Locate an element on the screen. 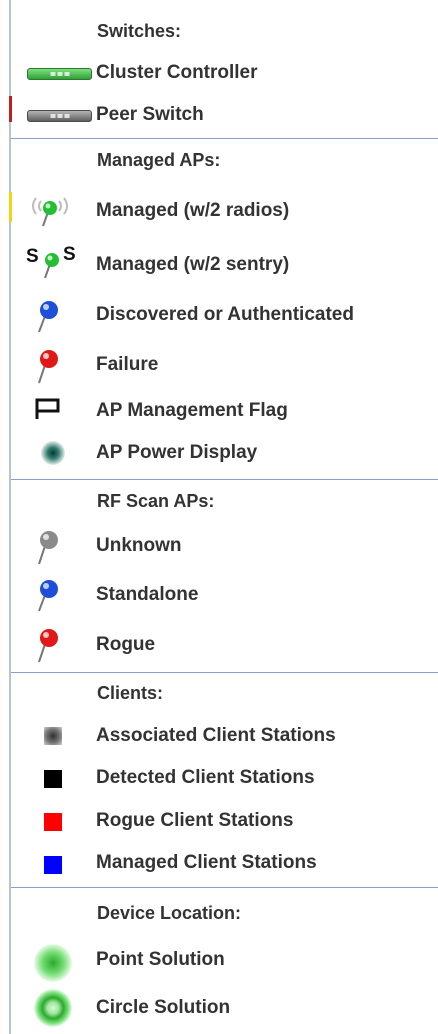 Image resolution: width=438 pixels, height=1034 pixels. standalone-label: Standalone is located at coordinates (147, 594).